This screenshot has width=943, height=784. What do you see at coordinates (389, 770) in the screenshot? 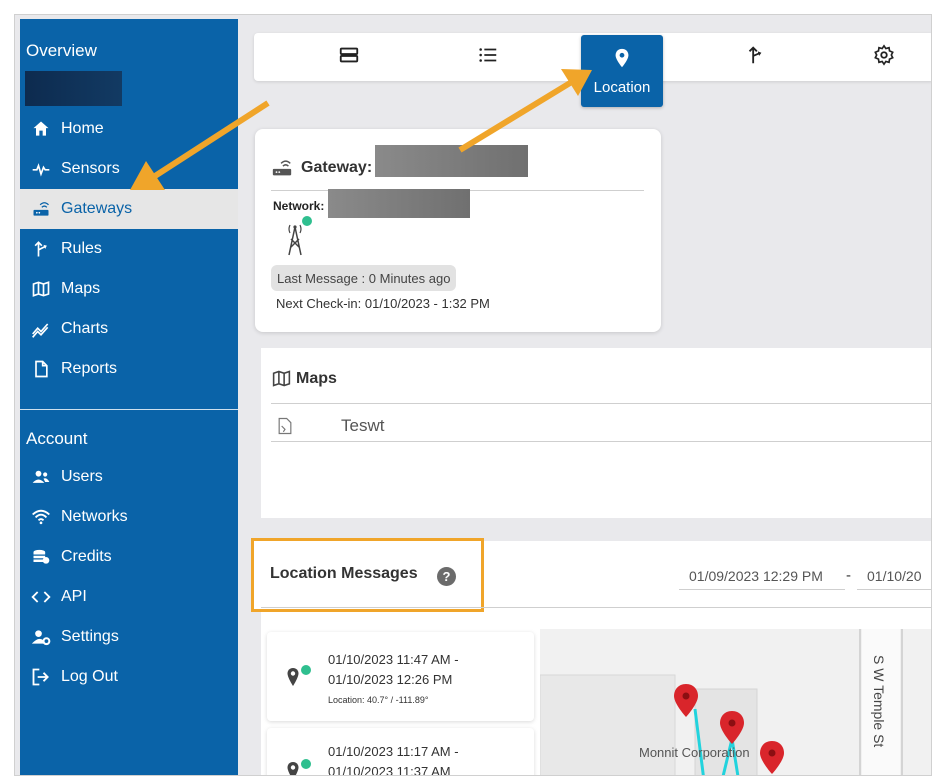
I see `message-end: 01/10/2023 11:37 AM` at bounding box center [389, 770].